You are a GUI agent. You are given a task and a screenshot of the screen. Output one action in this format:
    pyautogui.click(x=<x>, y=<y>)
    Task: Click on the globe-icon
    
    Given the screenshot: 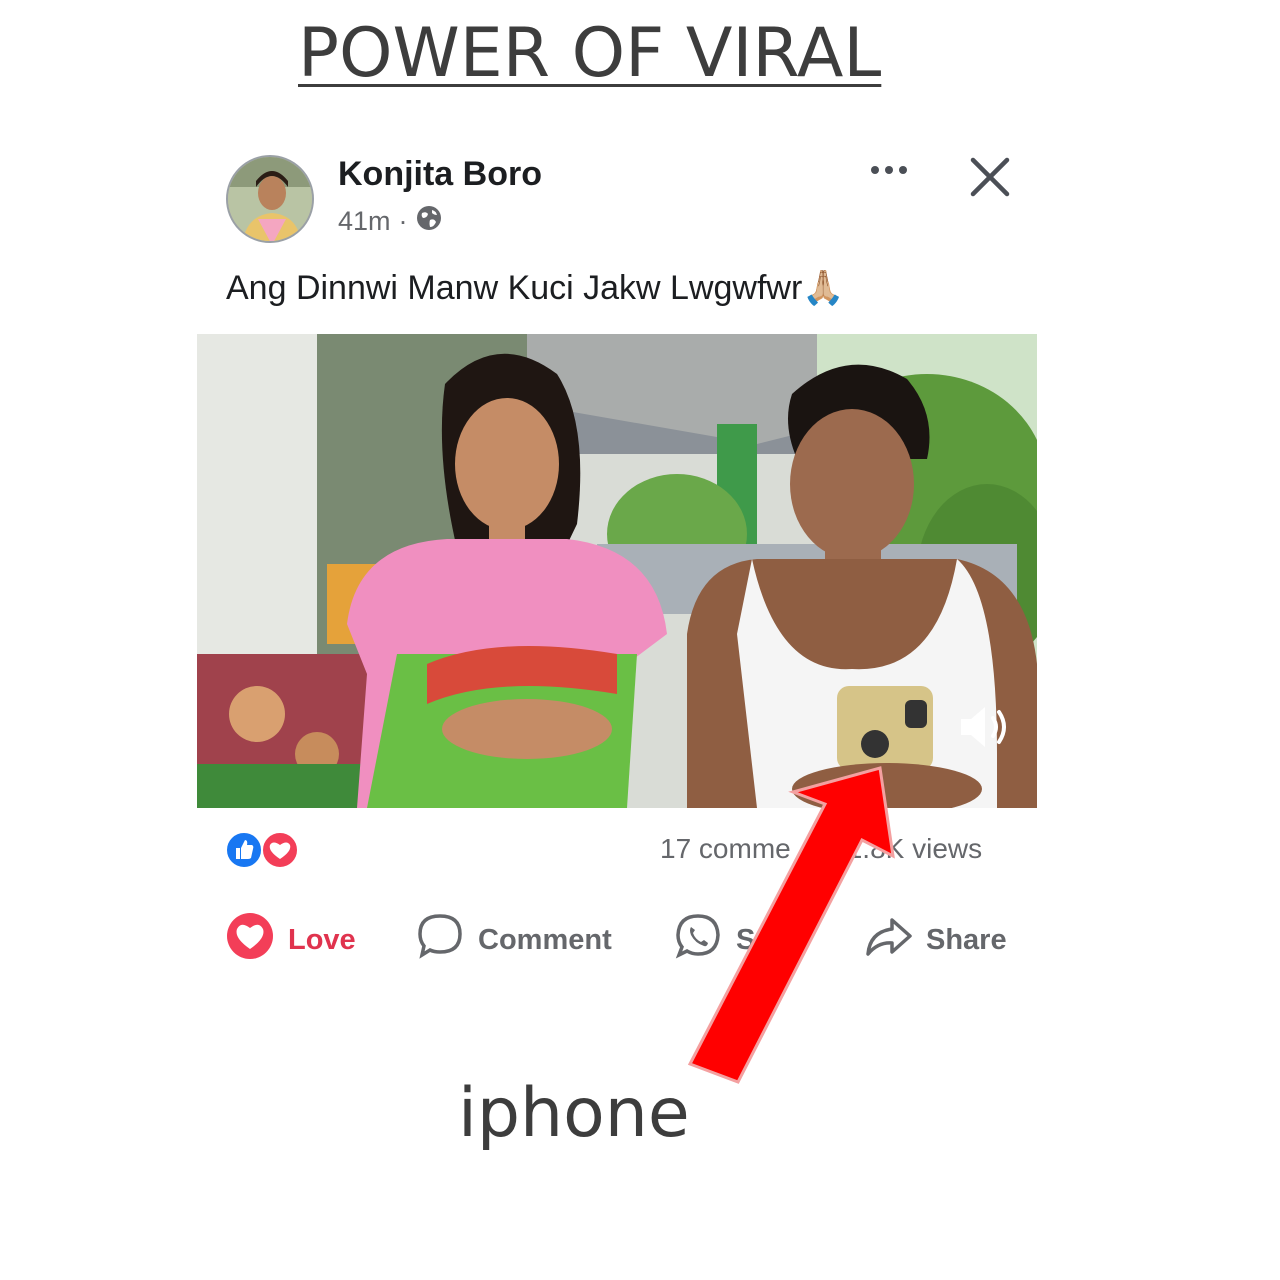 What is the action you would take?
    pyautogui.click(x=429, y=221)
    